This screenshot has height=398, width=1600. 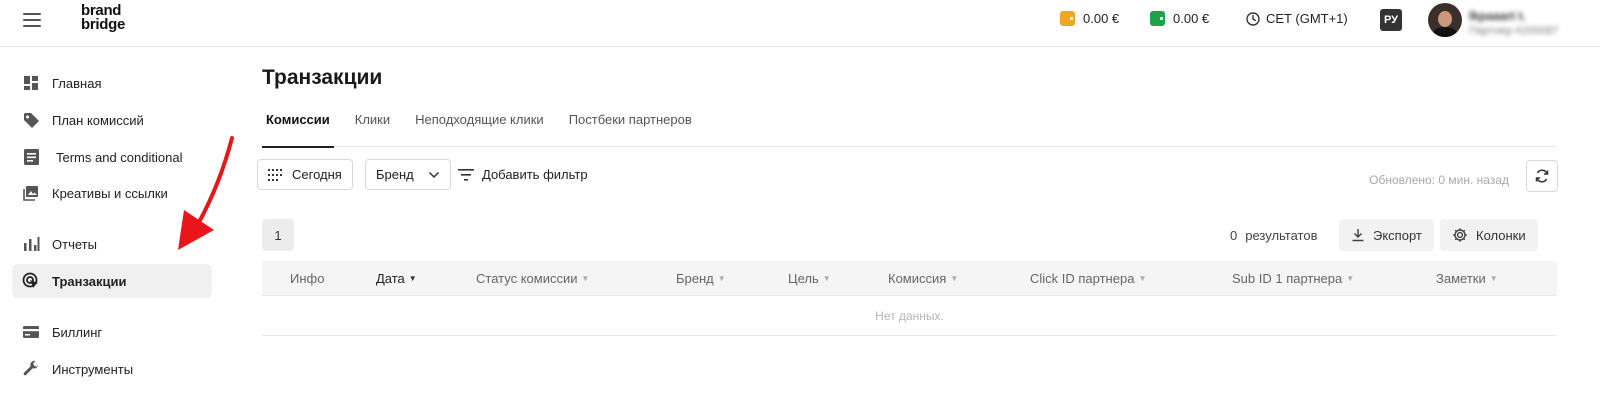 I want to click on wallet-balance-2: 0.00 €, so click(x=1179, y=18).